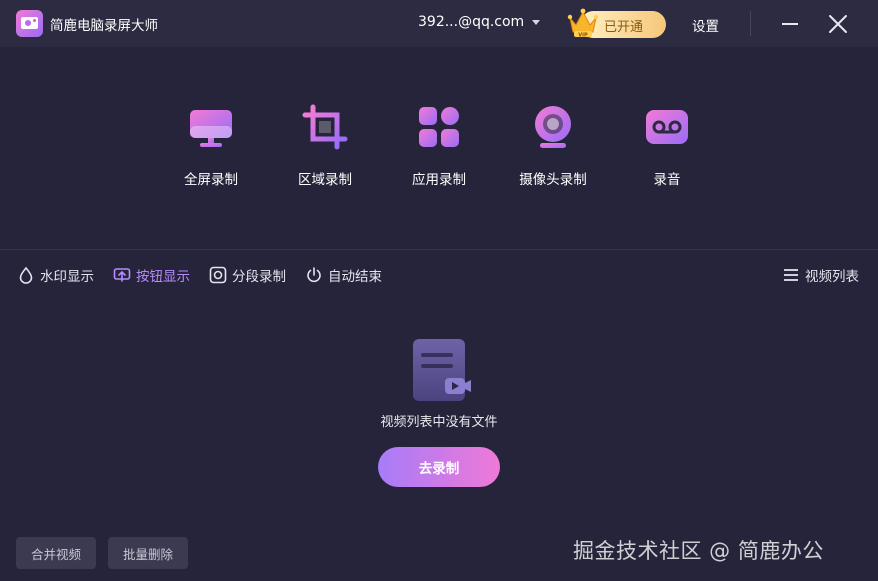  I want to click on title-bar: 简鹿电脑录屏大师 392...@qq.com VIP 已开通 设置, so click(439, 23).